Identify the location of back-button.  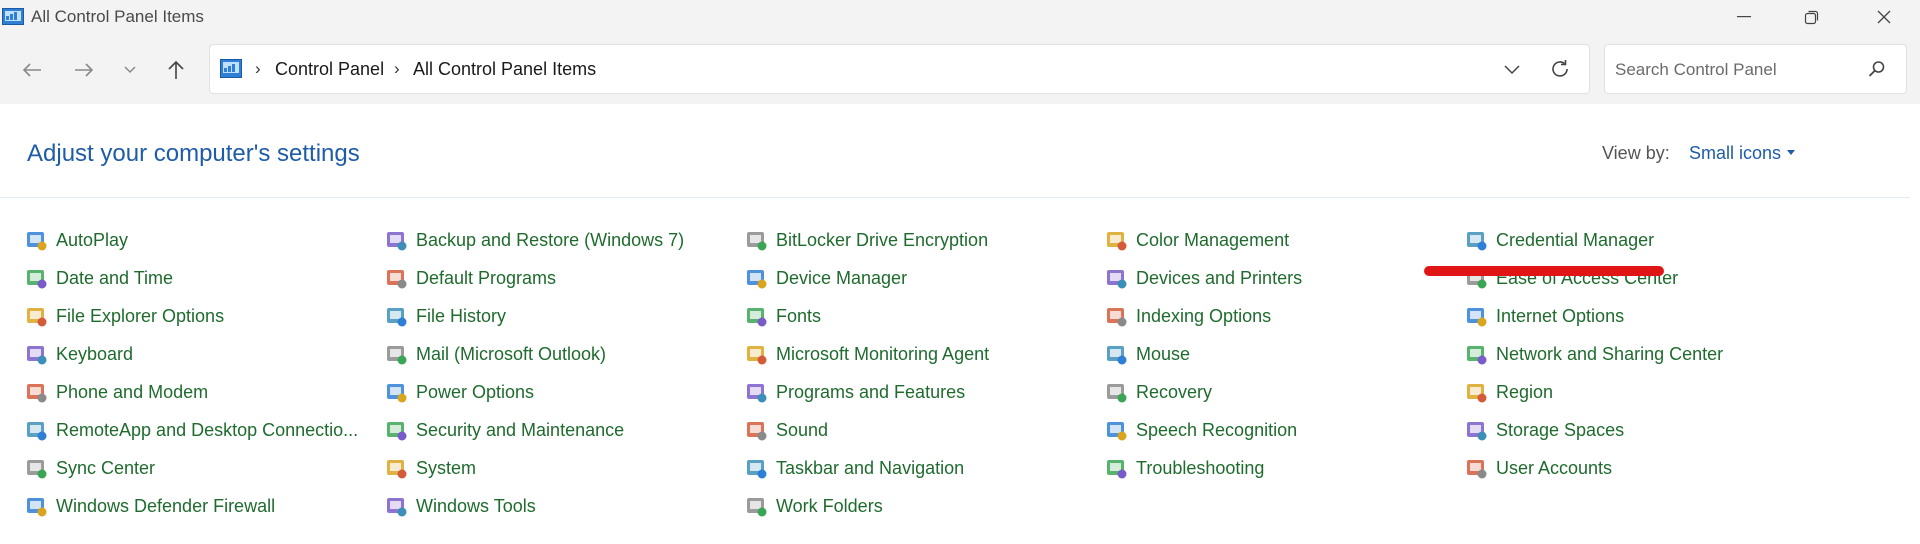
(32, 70).